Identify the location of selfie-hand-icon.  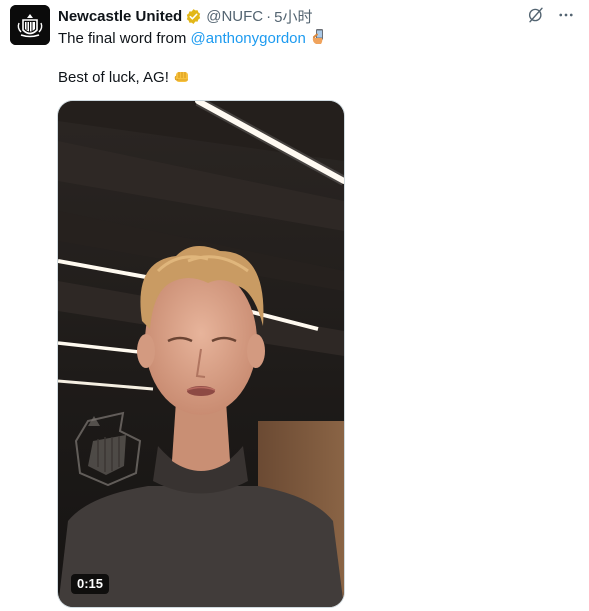
(318, 40).